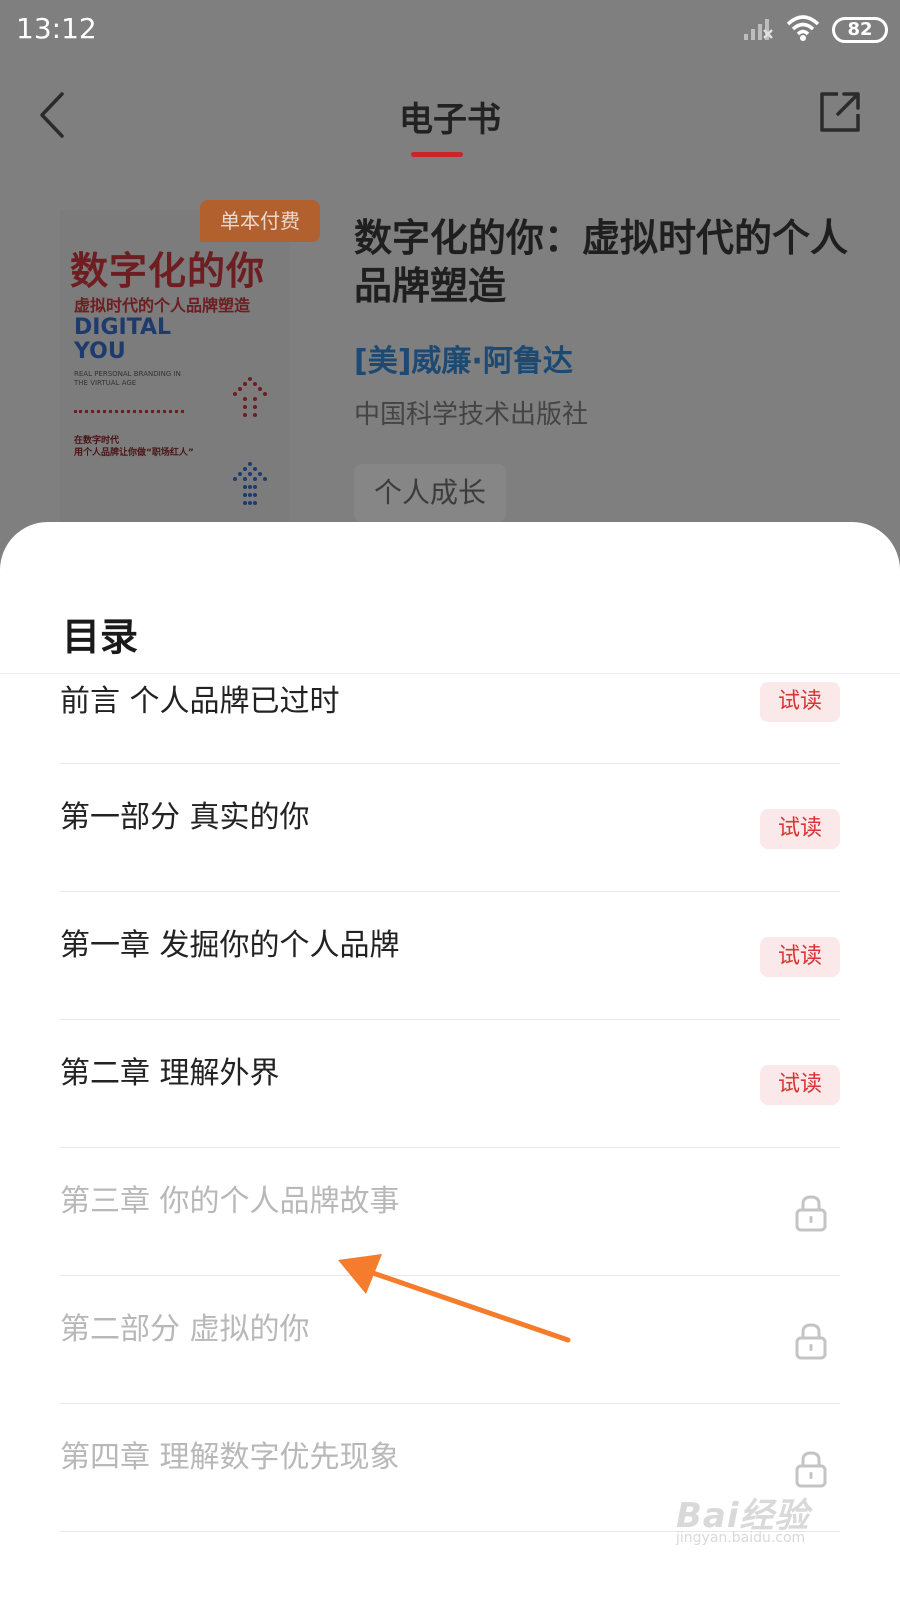  I want to click on book-author: [美]威廉·阿鲁达, so click(463, 358).